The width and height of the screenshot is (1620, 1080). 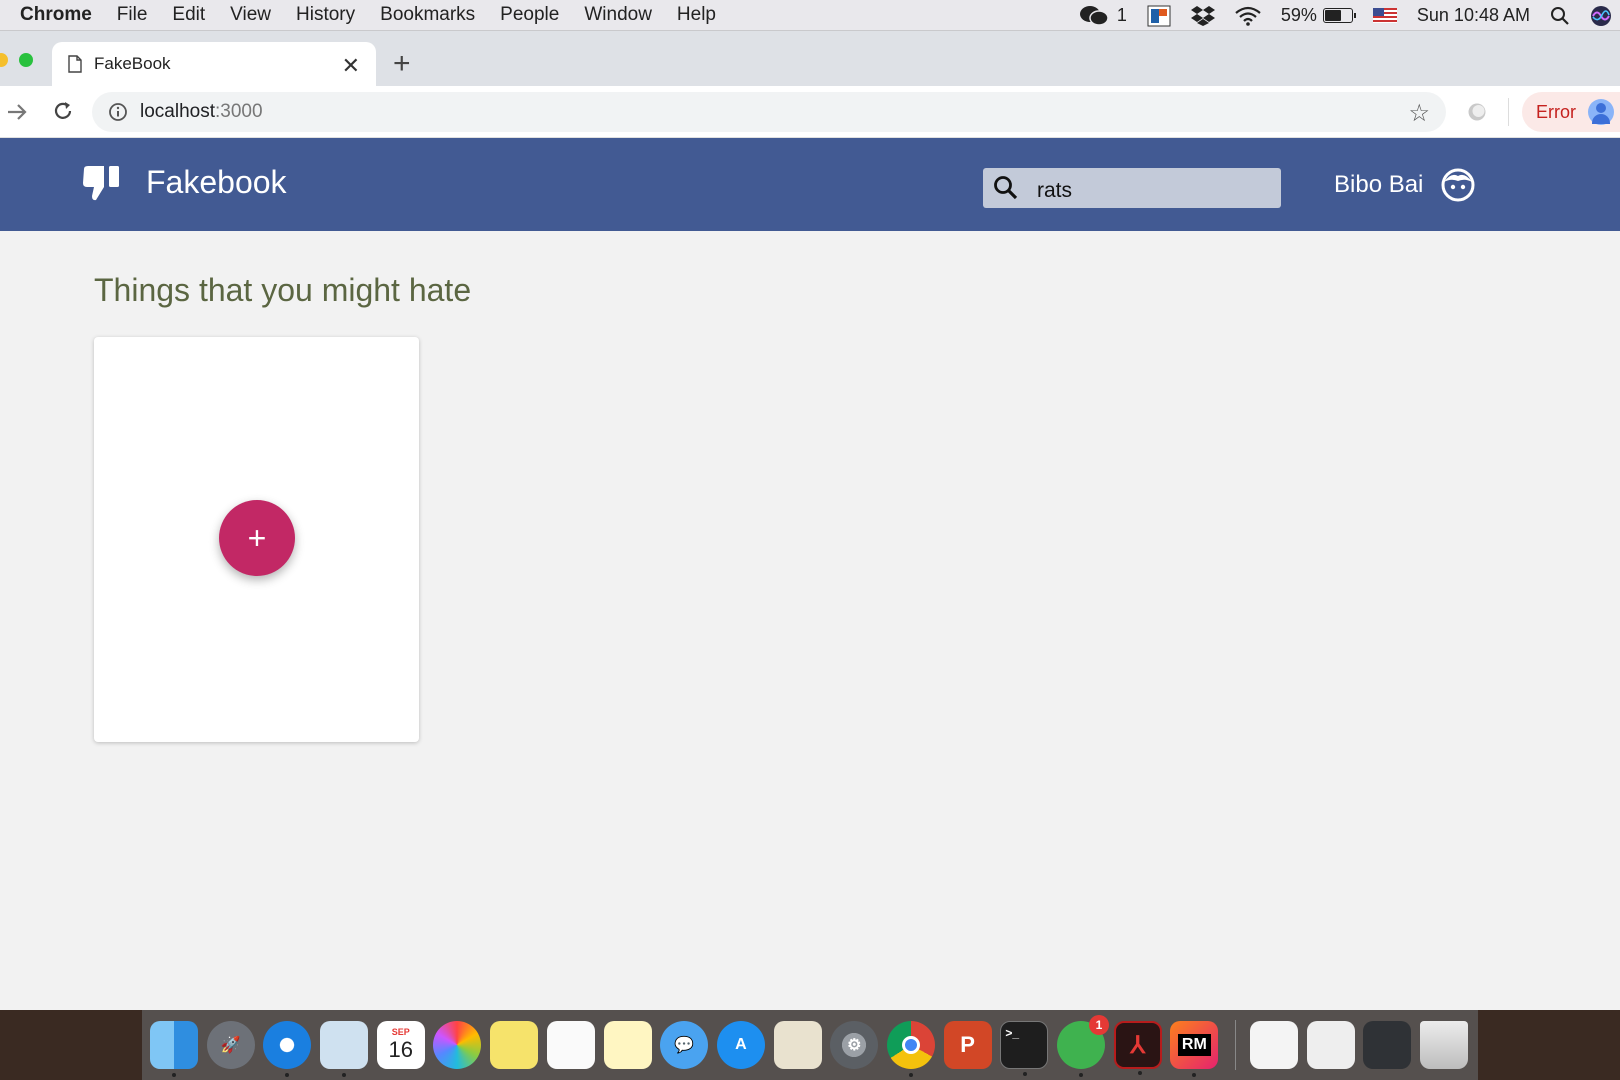 I want to click on address-bar: localhost:3000 ☆, so click(x=769, y=112).